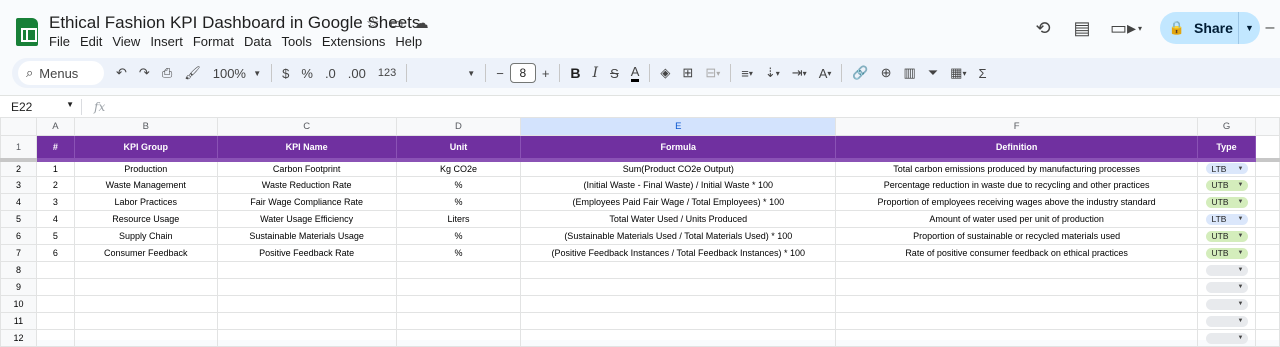 Image resolution: width=1280 pixels, height=347 pixels. Describe the element at coordinates (145, 253) in the screenshot. I see `cell-kpi-group: Consumer Feedback` at that location.